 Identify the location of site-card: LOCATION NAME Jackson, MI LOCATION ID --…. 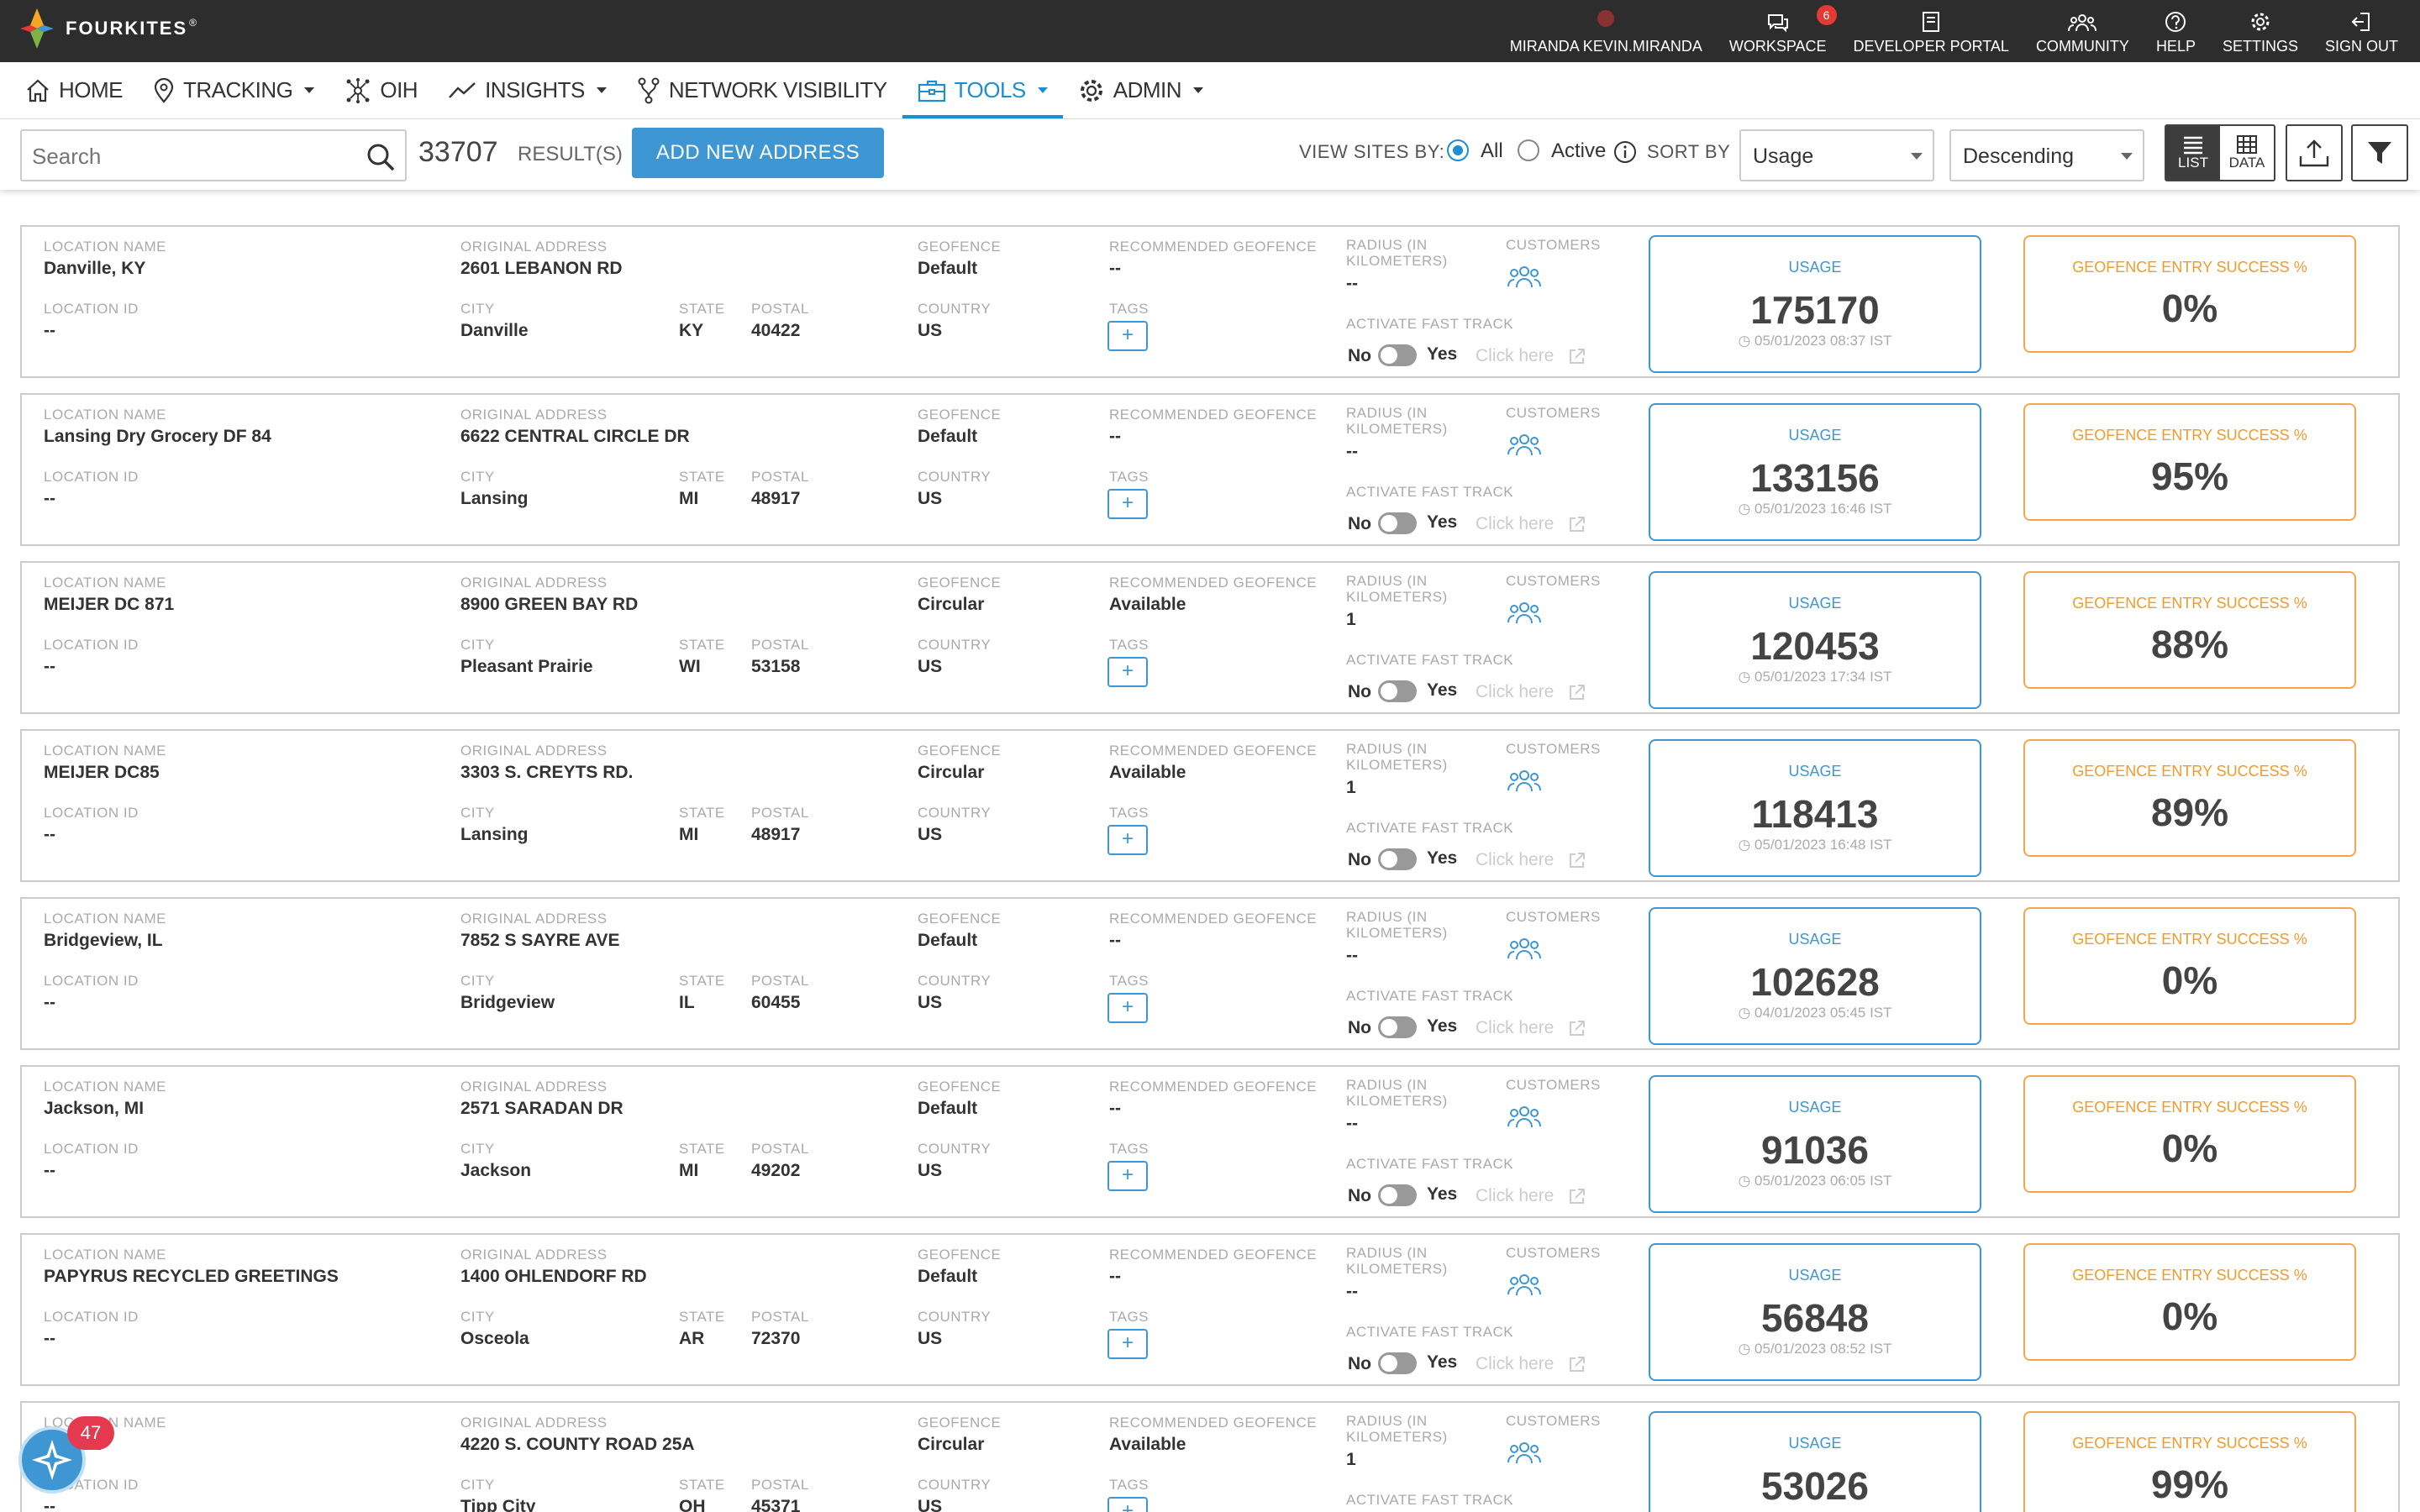
(1210, 1141).